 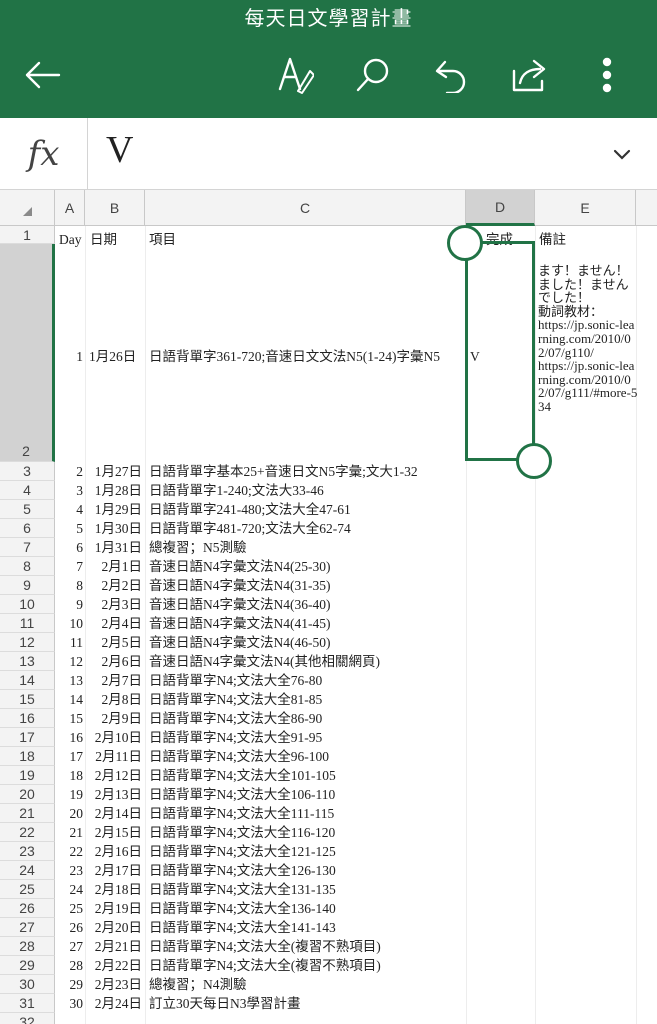 I want to click on row-header: 23, so click(x=27, y=851).